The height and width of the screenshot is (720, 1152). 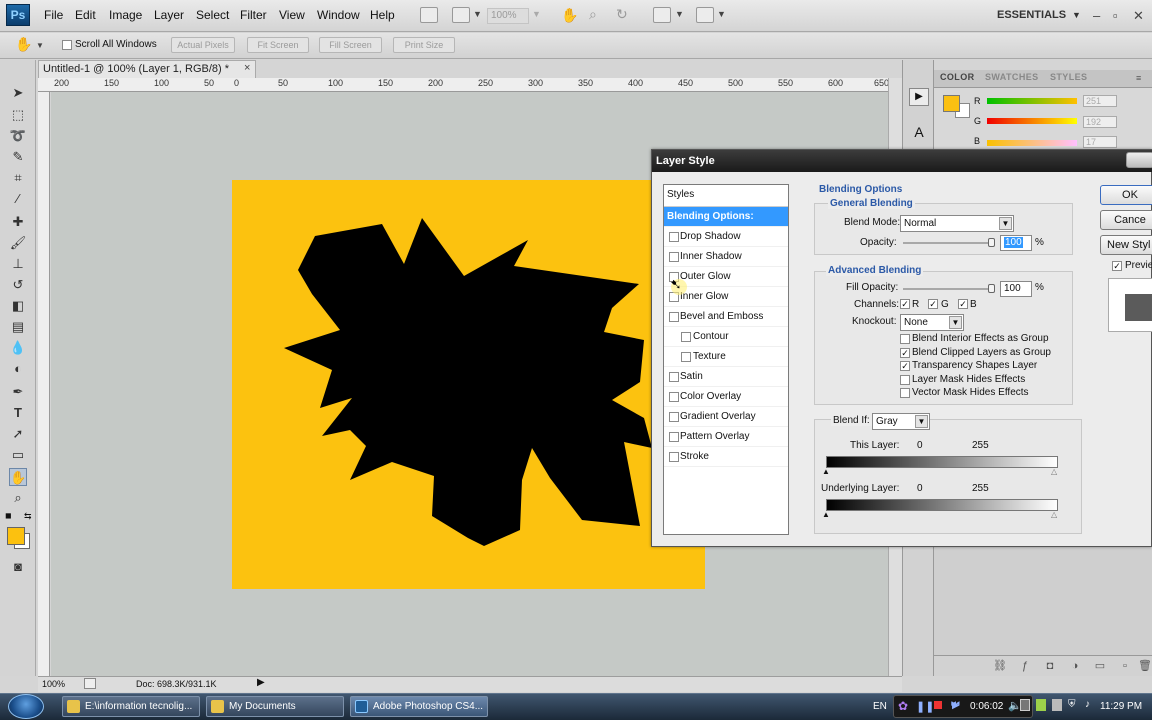 What do you see at coordinates (1125, 666) in the screenshot?
I see `new-layer-icon: ▫` at bounding box center [1125, 666].